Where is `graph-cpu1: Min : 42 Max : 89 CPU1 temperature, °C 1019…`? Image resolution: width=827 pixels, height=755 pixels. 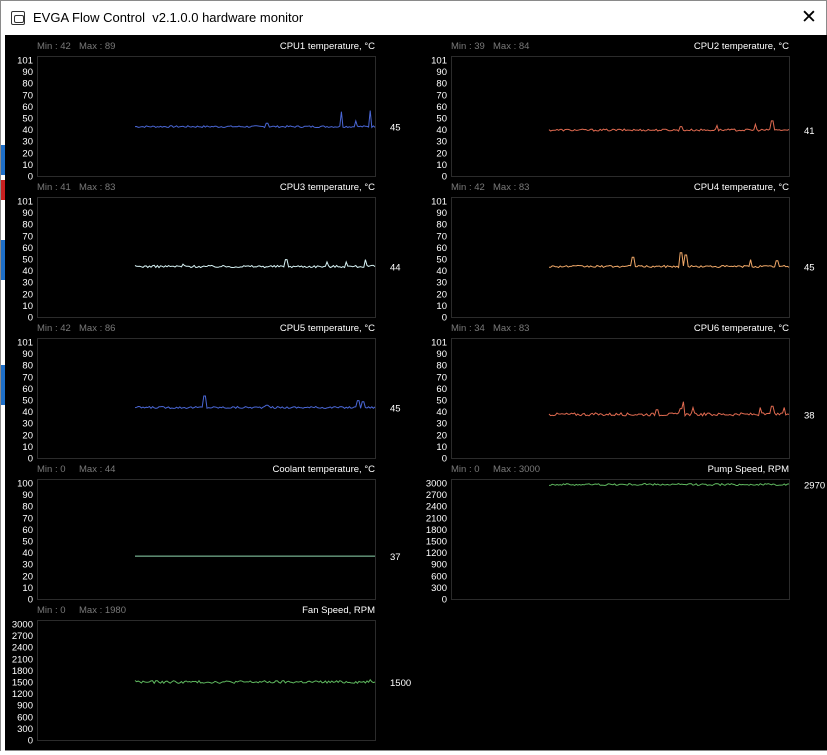
graph-cpu1: Min : 42 Max : 89 CPU1 temperature, °C 1019… is located at coordinates (208, 112).